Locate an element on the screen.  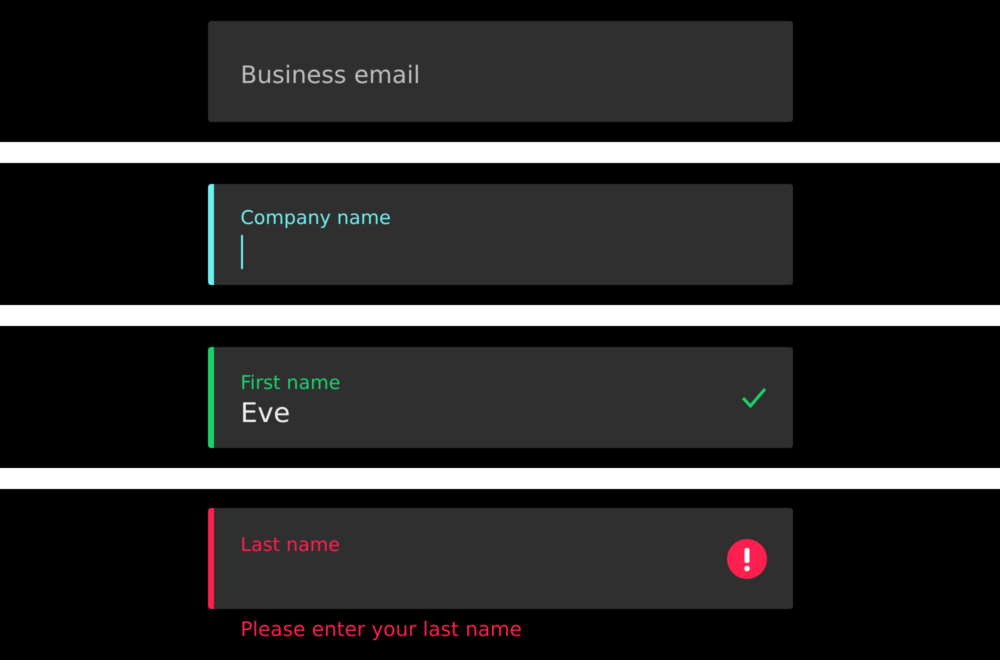
text-cursor is located at coordinates (241, 251).